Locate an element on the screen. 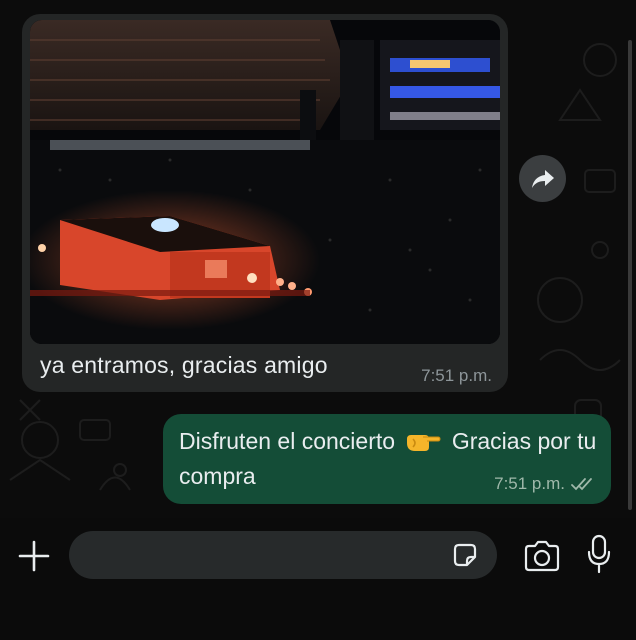 The width and height of the screenshot is (636, 640). pointing-hand-emoji is located at coordinates (424, 443).